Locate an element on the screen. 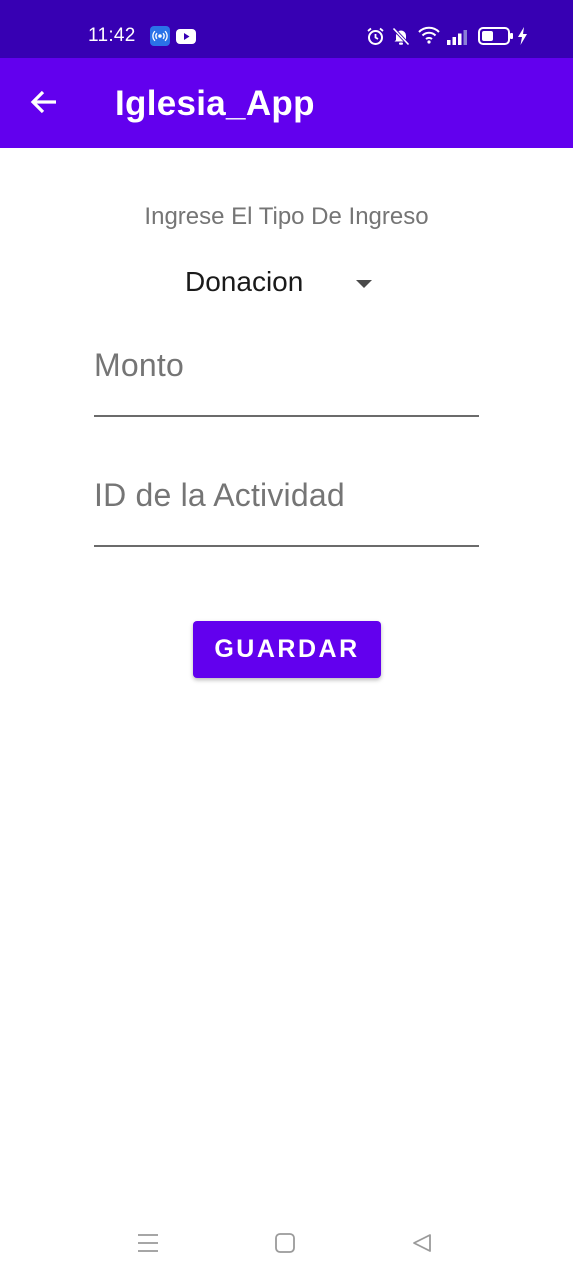  back-triangle-icon is located at coordinates (422, 1245).